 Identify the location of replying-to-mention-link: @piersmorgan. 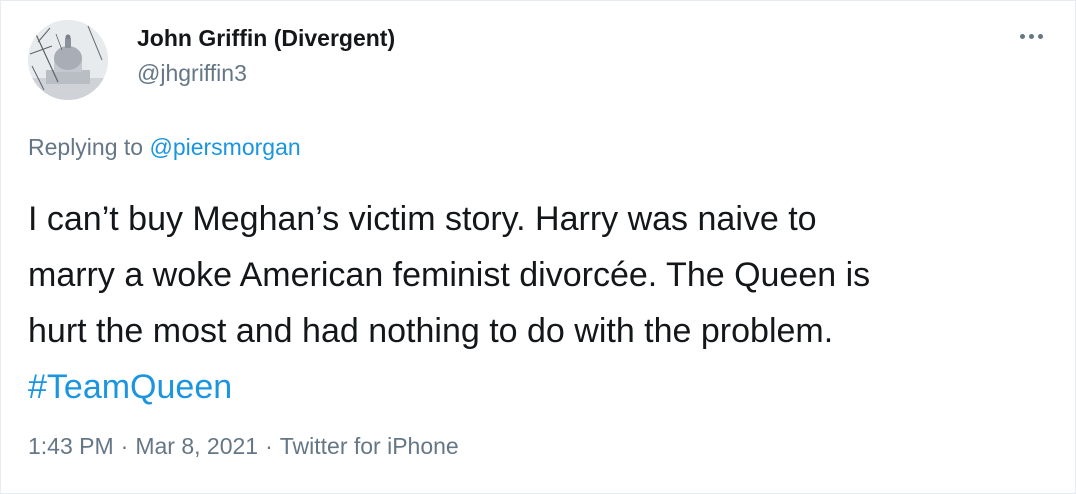
(224, 147).